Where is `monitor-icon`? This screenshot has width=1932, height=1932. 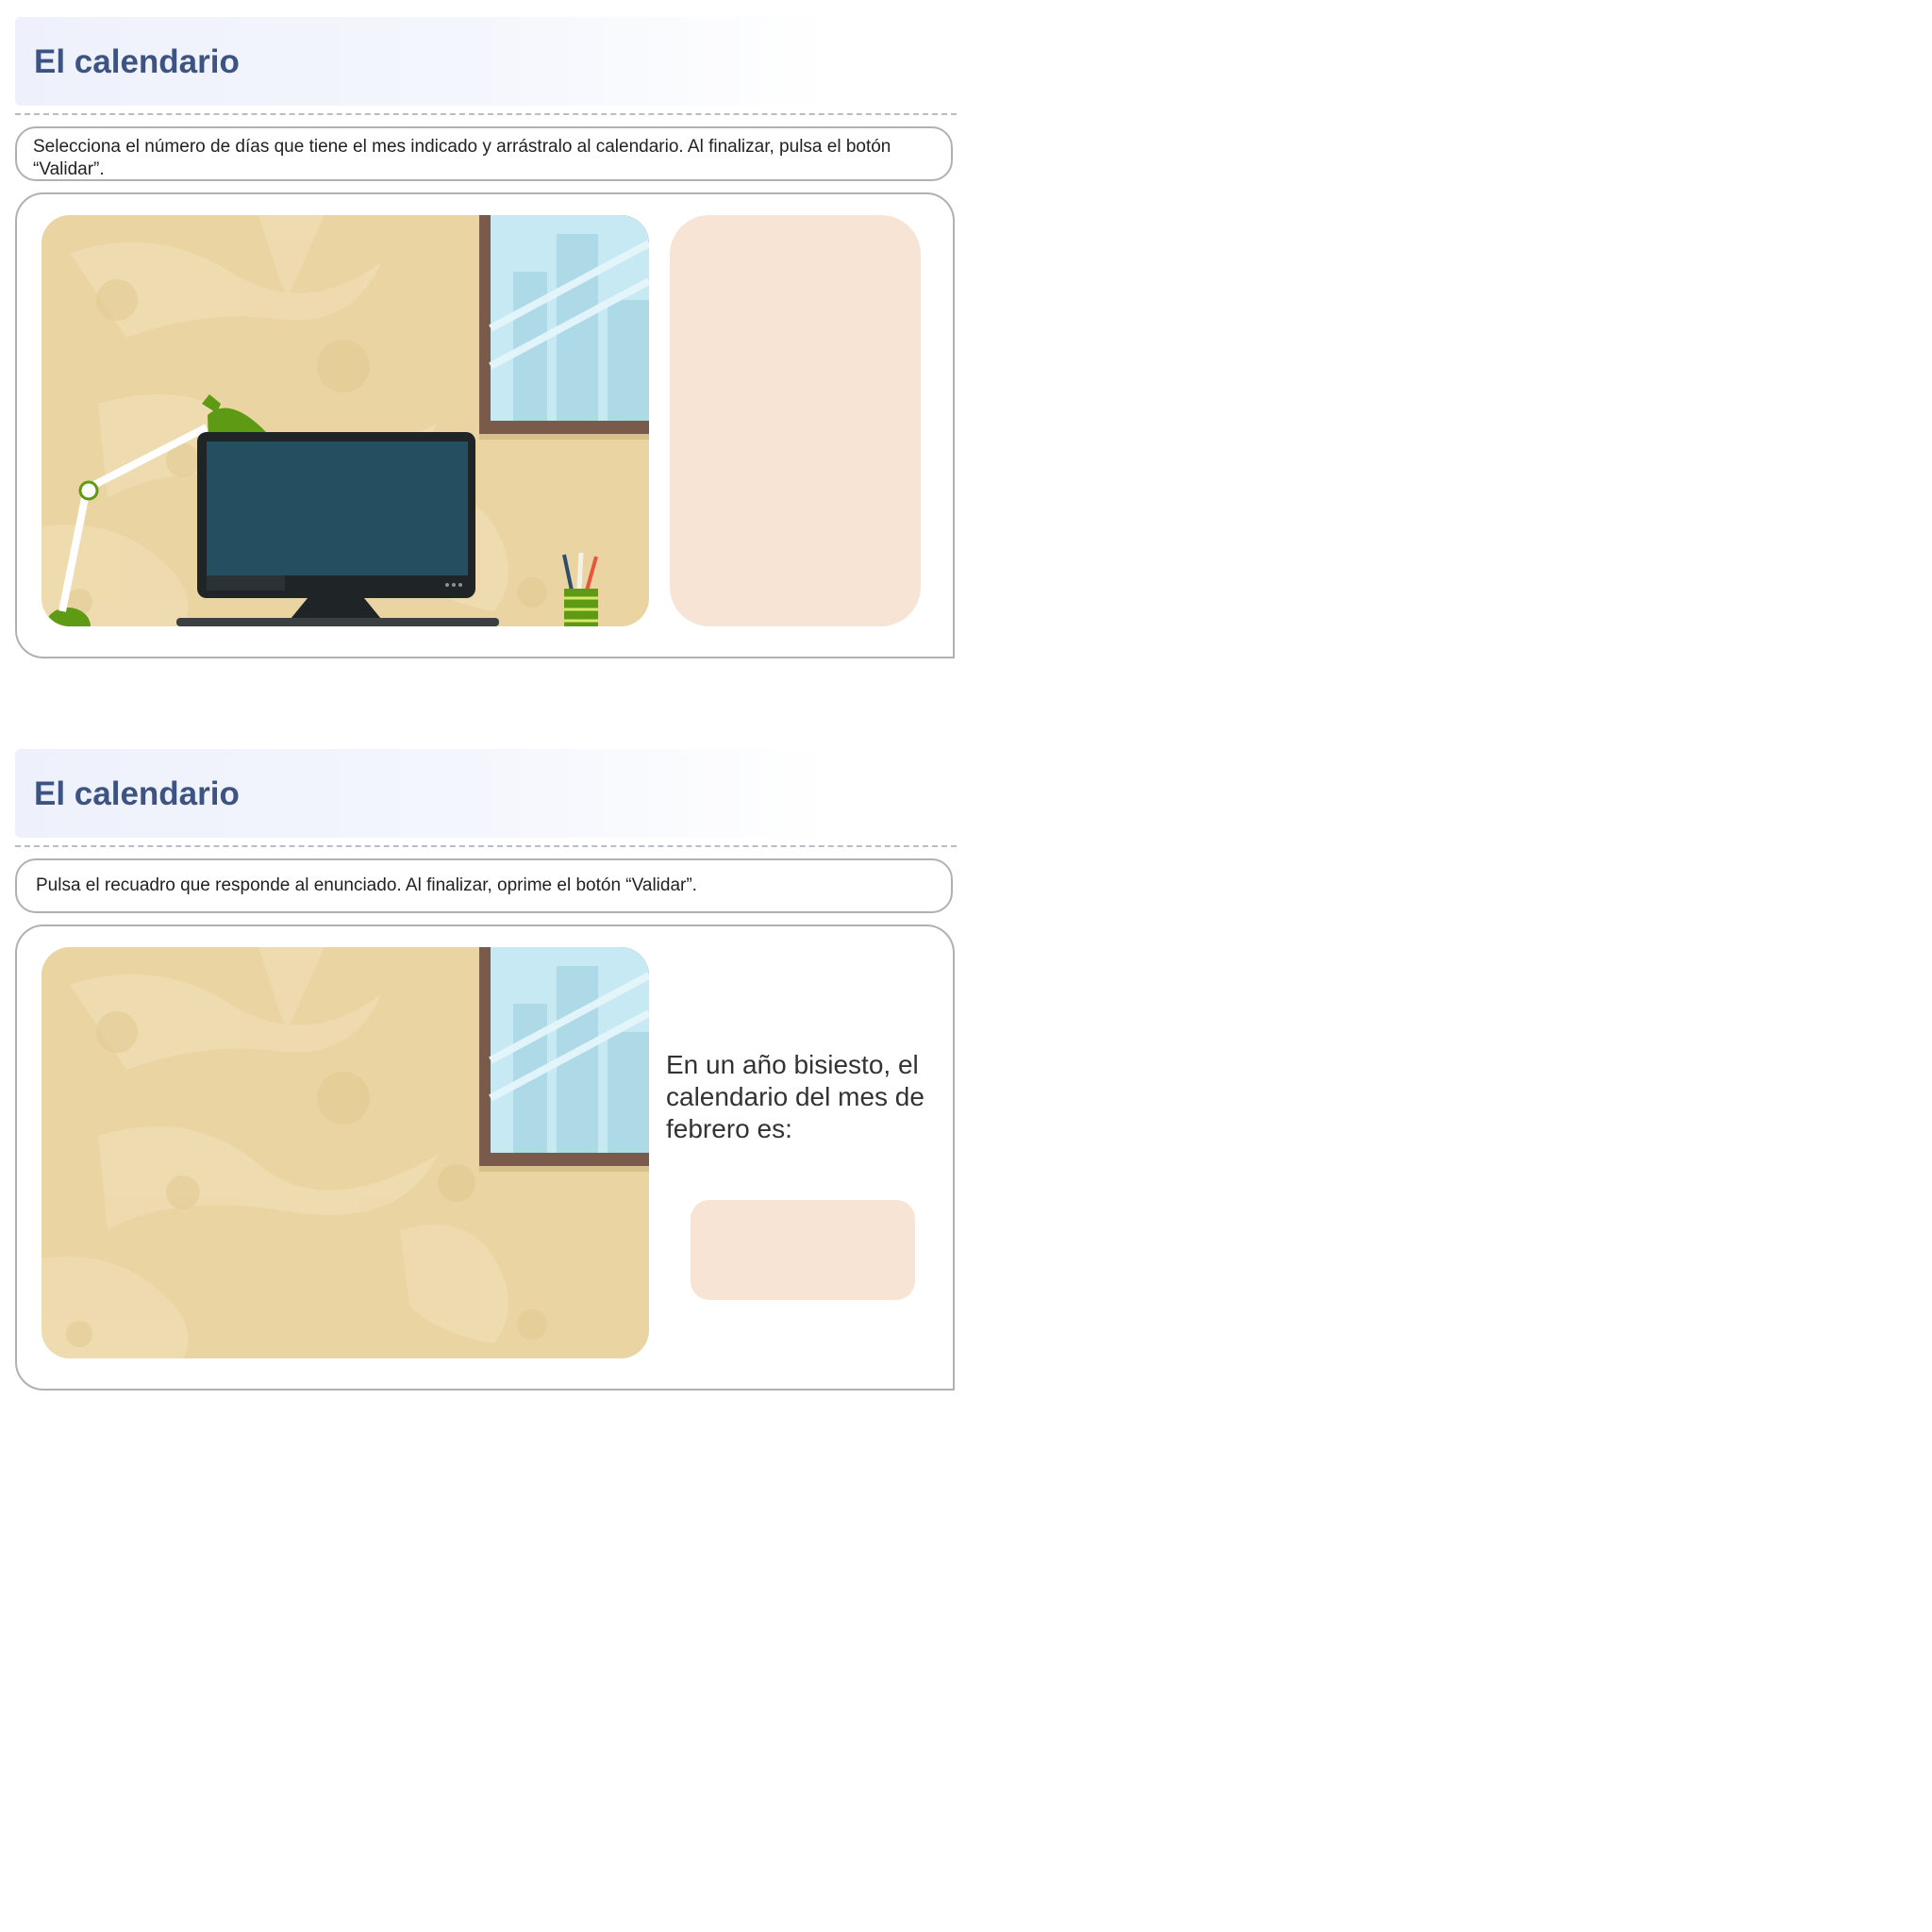
monitor-icon is located at coordinates (337, 529).